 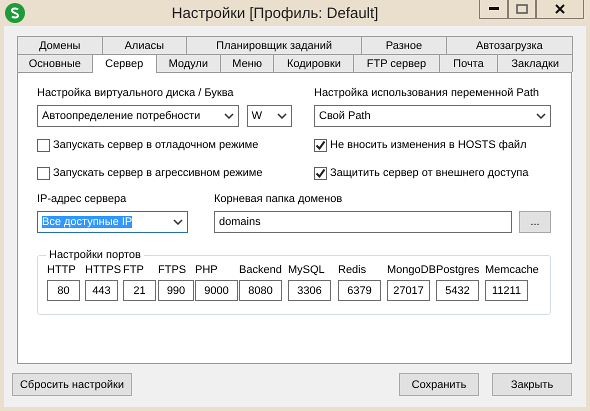 What do you see at coordinates (468, 63) in the screenshot?
I see `tab: Почта` at bounding box center [468, 63].